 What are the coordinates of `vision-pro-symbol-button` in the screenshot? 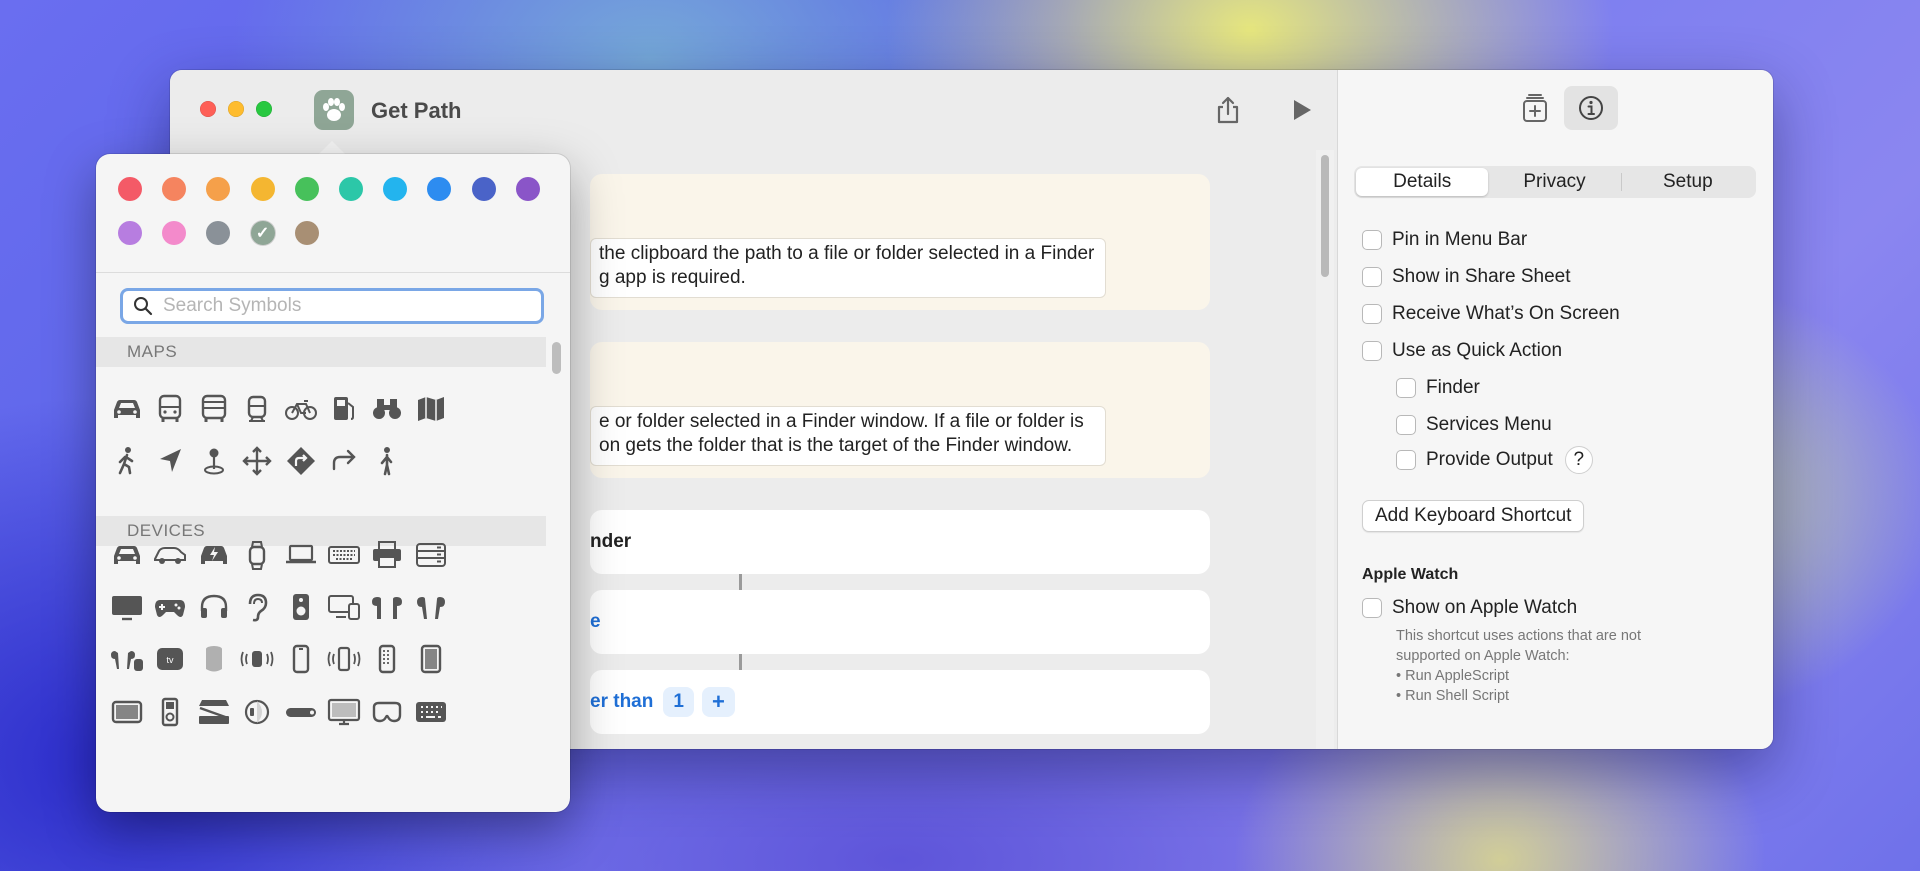 It's located at (387, 712).